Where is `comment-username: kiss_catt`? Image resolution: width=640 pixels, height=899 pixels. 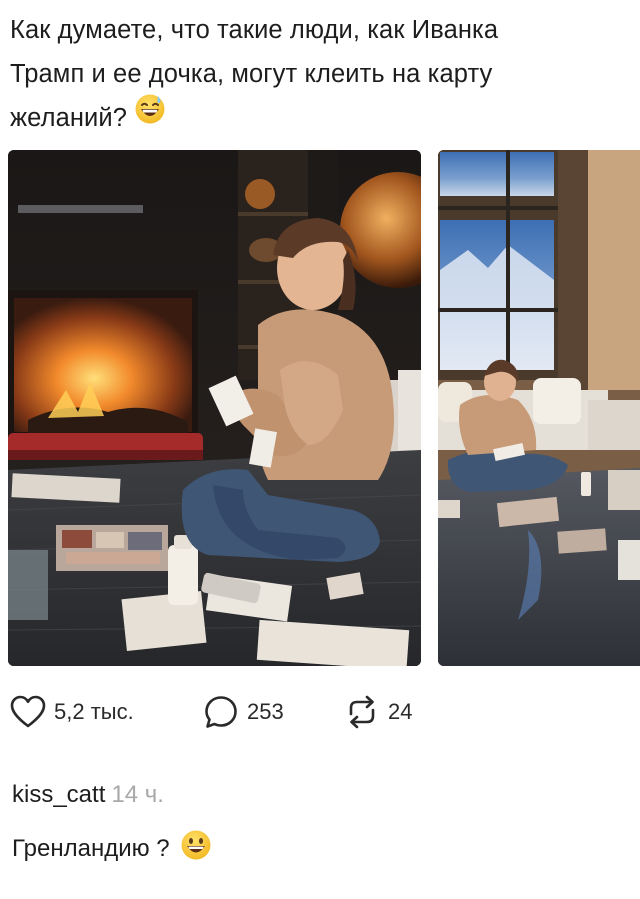 comment-username: kiss_catt is located at coordinates (58, 794).